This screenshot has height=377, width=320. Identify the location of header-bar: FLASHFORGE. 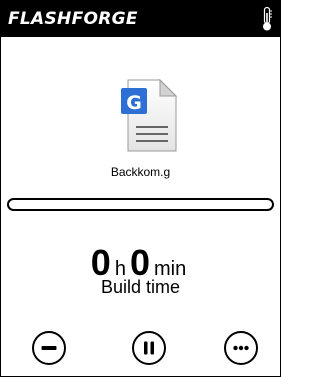
(140, 19).